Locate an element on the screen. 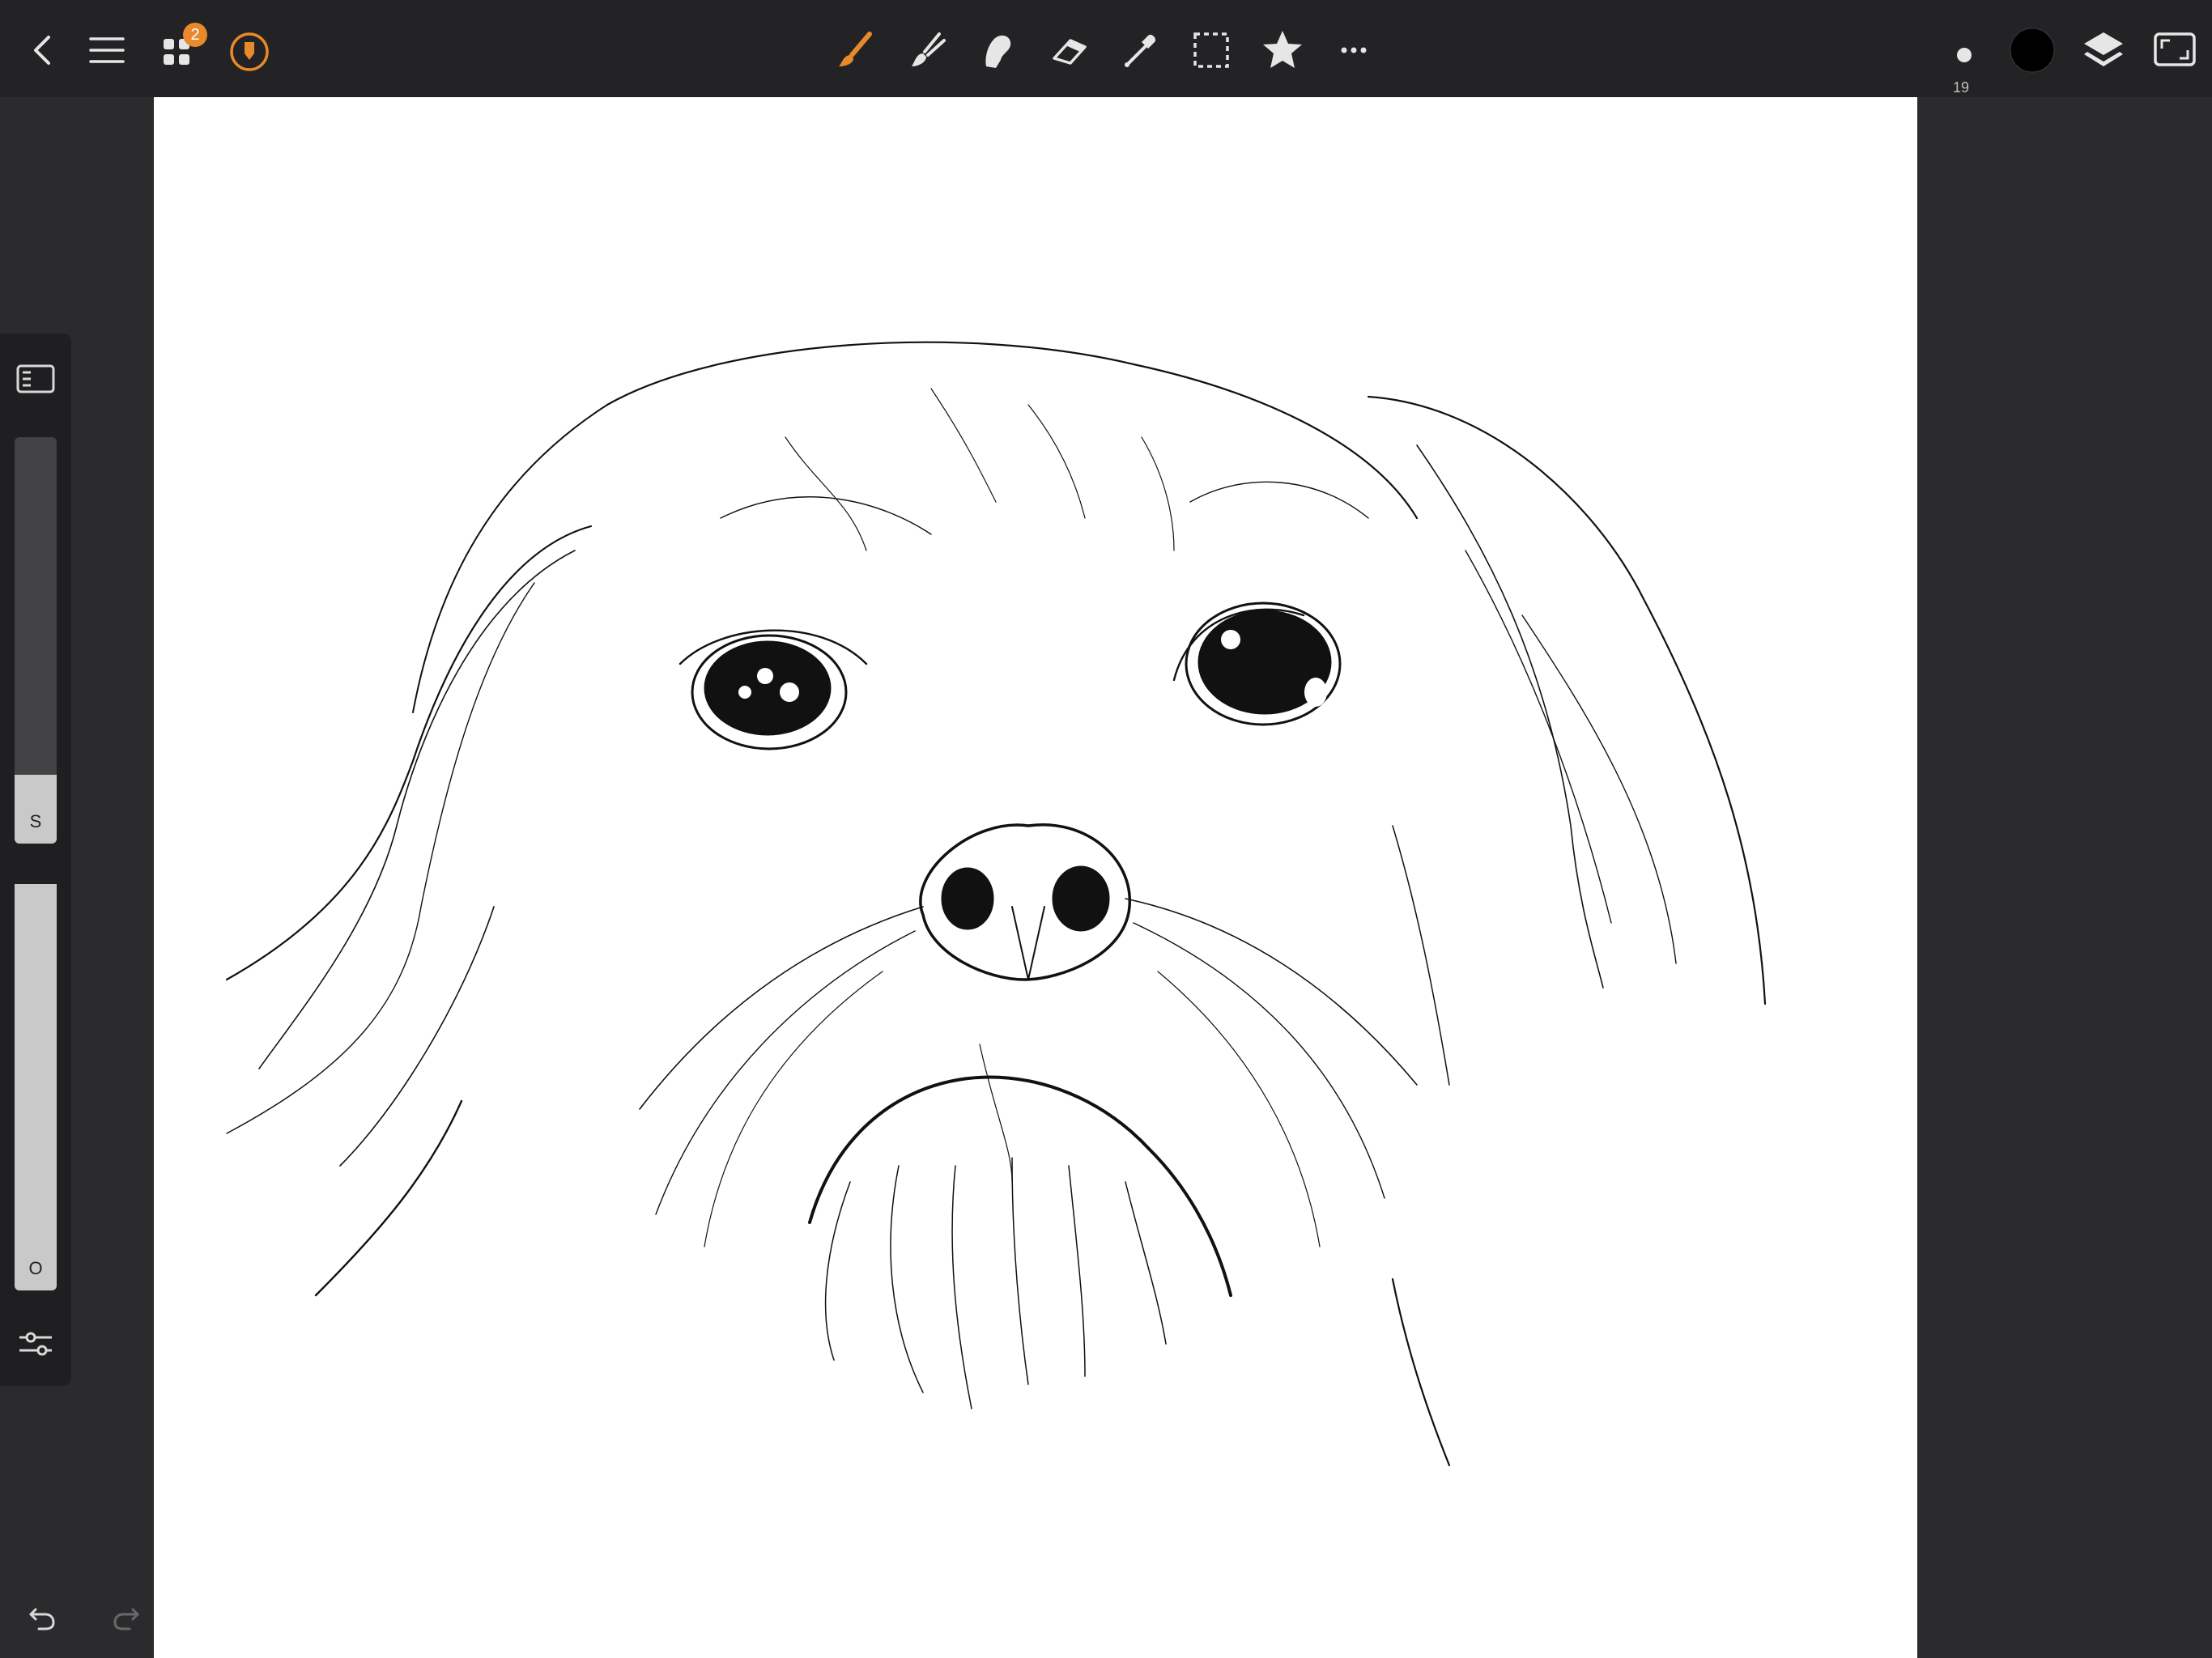  color-swatch-icon is located at coordinates (2032, 50).